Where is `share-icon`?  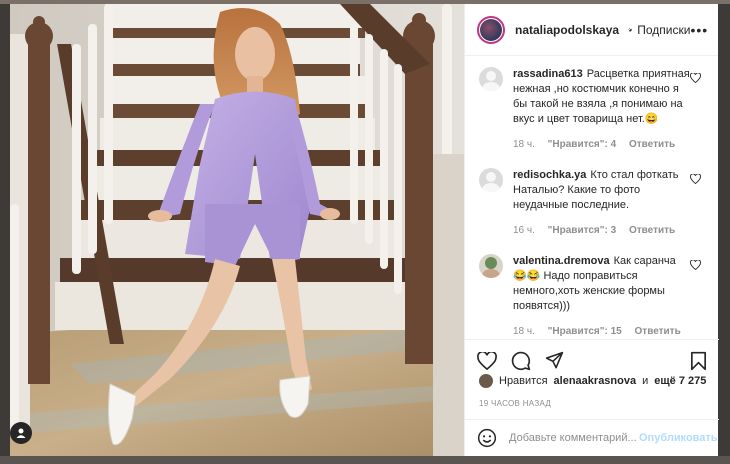
share-icon is located at coordinates (554, 360).